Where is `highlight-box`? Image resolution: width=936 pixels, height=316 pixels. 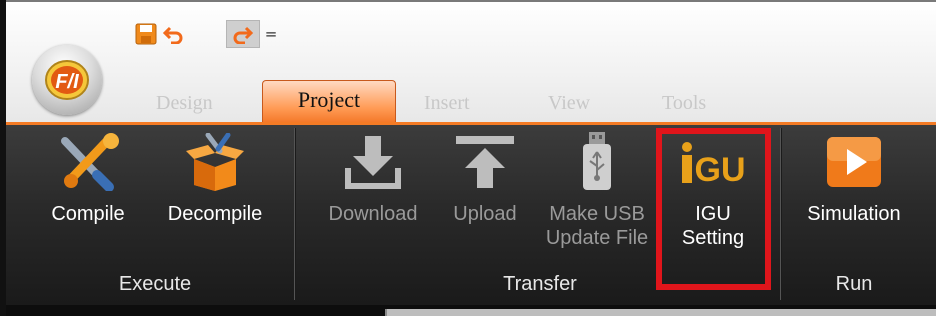 highlight-box is located at coordinates (713, 209).